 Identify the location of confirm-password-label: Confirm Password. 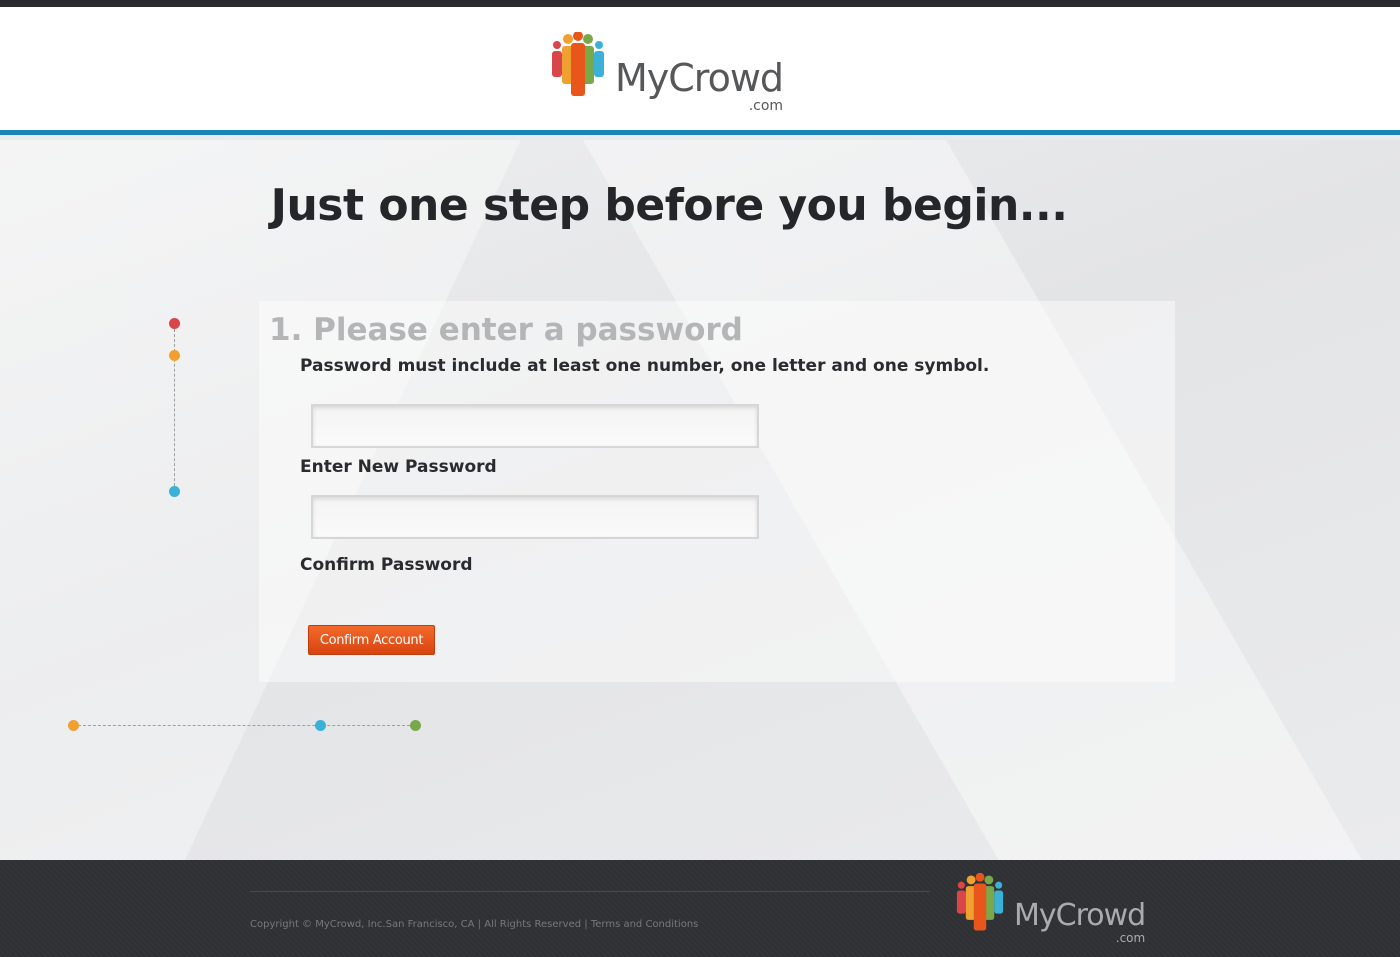
(386, 565).